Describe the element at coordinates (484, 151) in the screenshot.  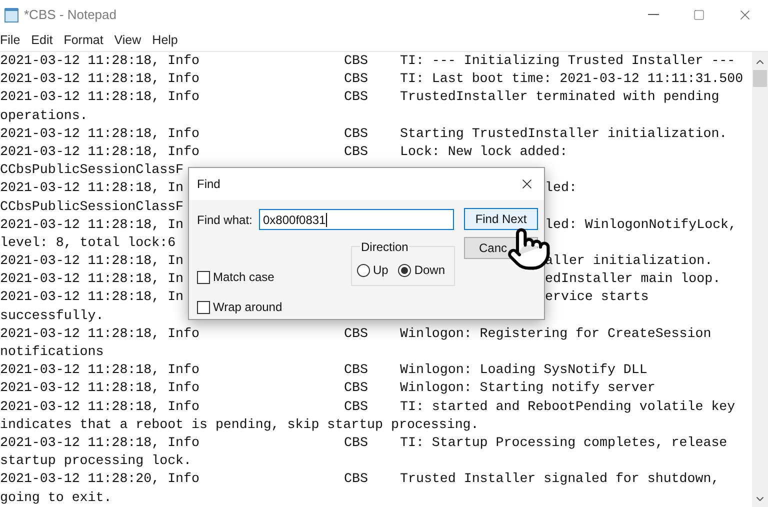
I see `log-message: Lock: New lock added:` at that location.